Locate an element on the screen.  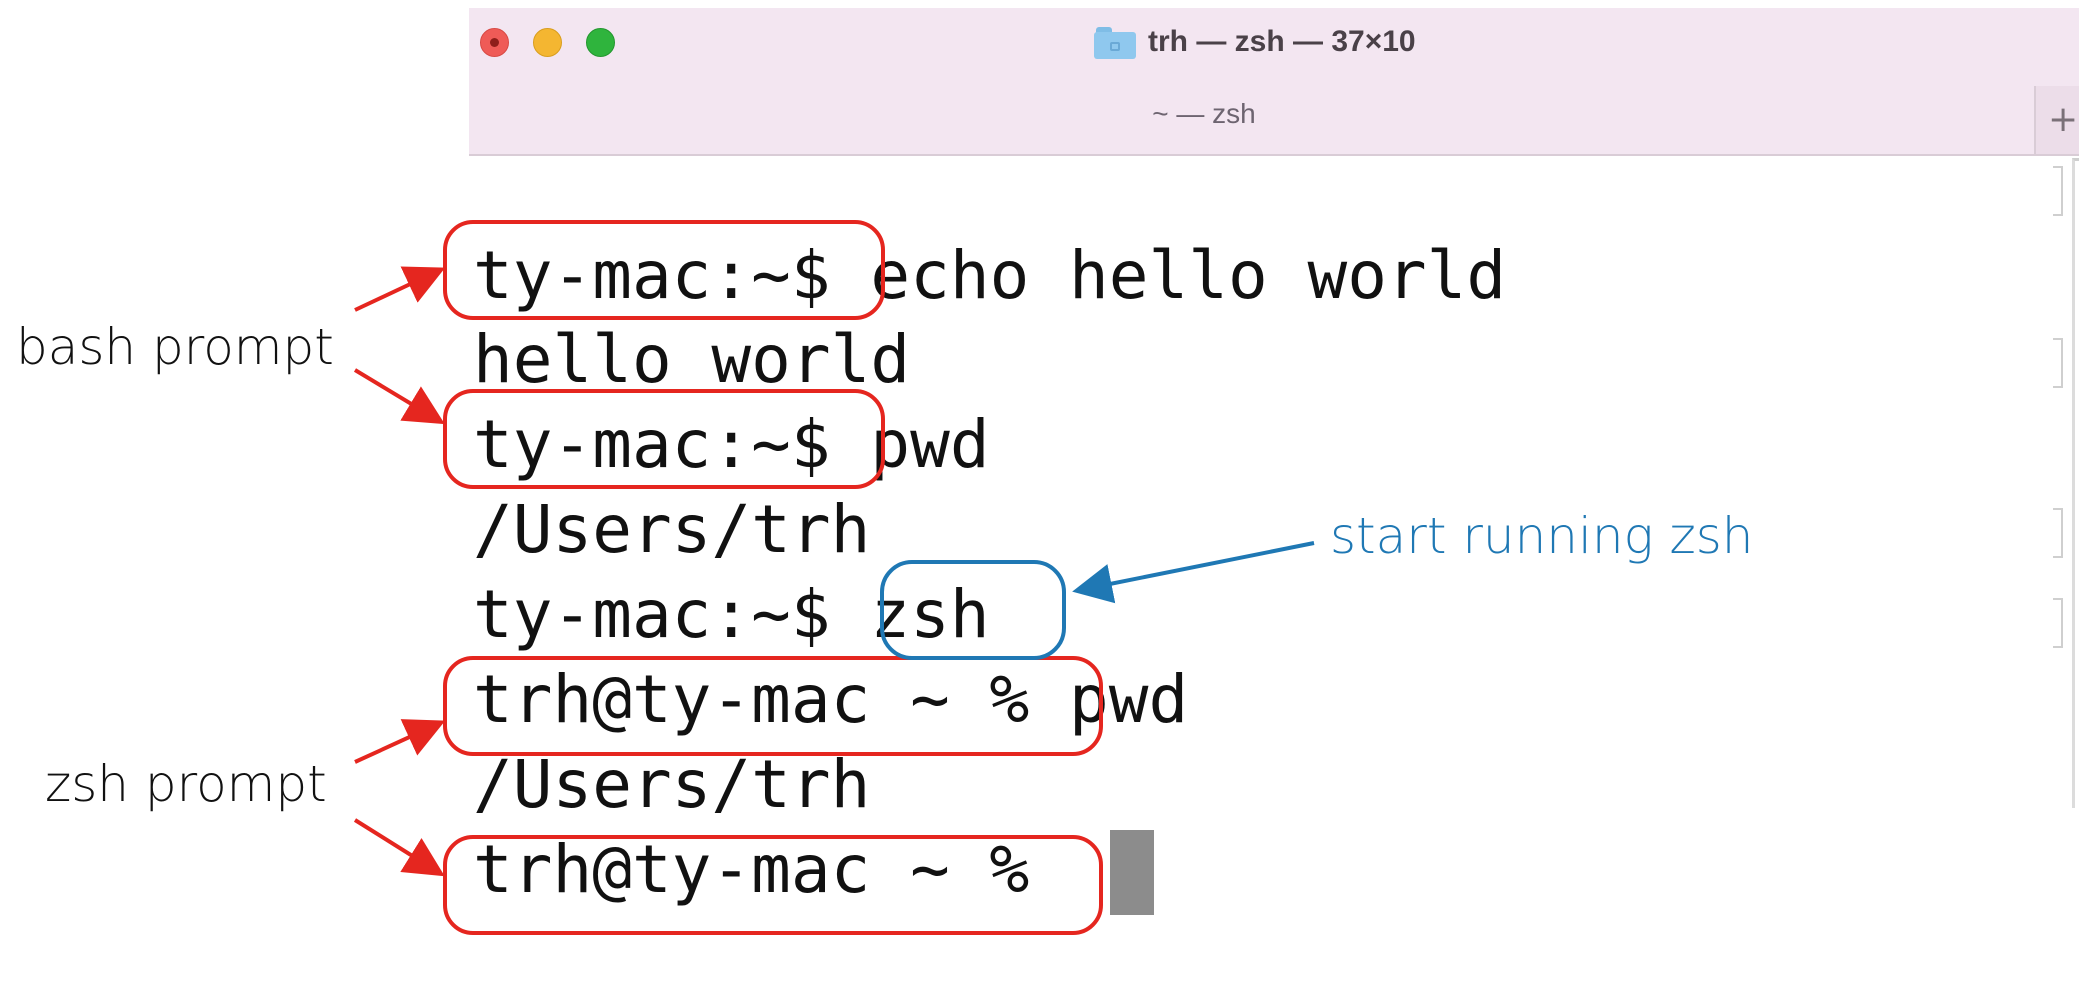
tab-title: ~ — zsh is located at coordinates (1274, 114).